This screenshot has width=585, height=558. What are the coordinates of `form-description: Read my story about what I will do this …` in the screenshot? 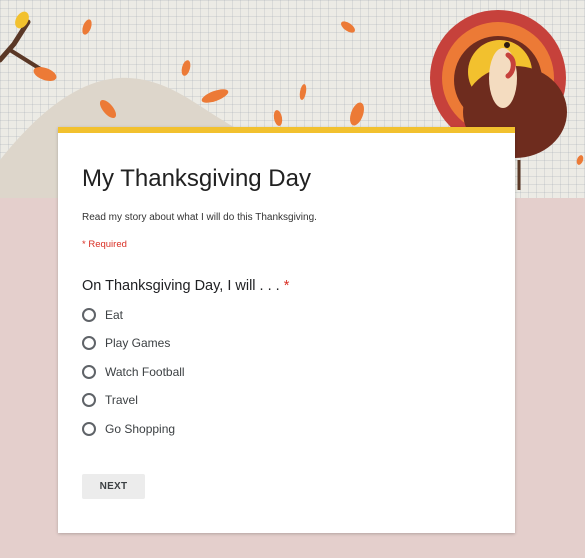 It's located at (199, 217).